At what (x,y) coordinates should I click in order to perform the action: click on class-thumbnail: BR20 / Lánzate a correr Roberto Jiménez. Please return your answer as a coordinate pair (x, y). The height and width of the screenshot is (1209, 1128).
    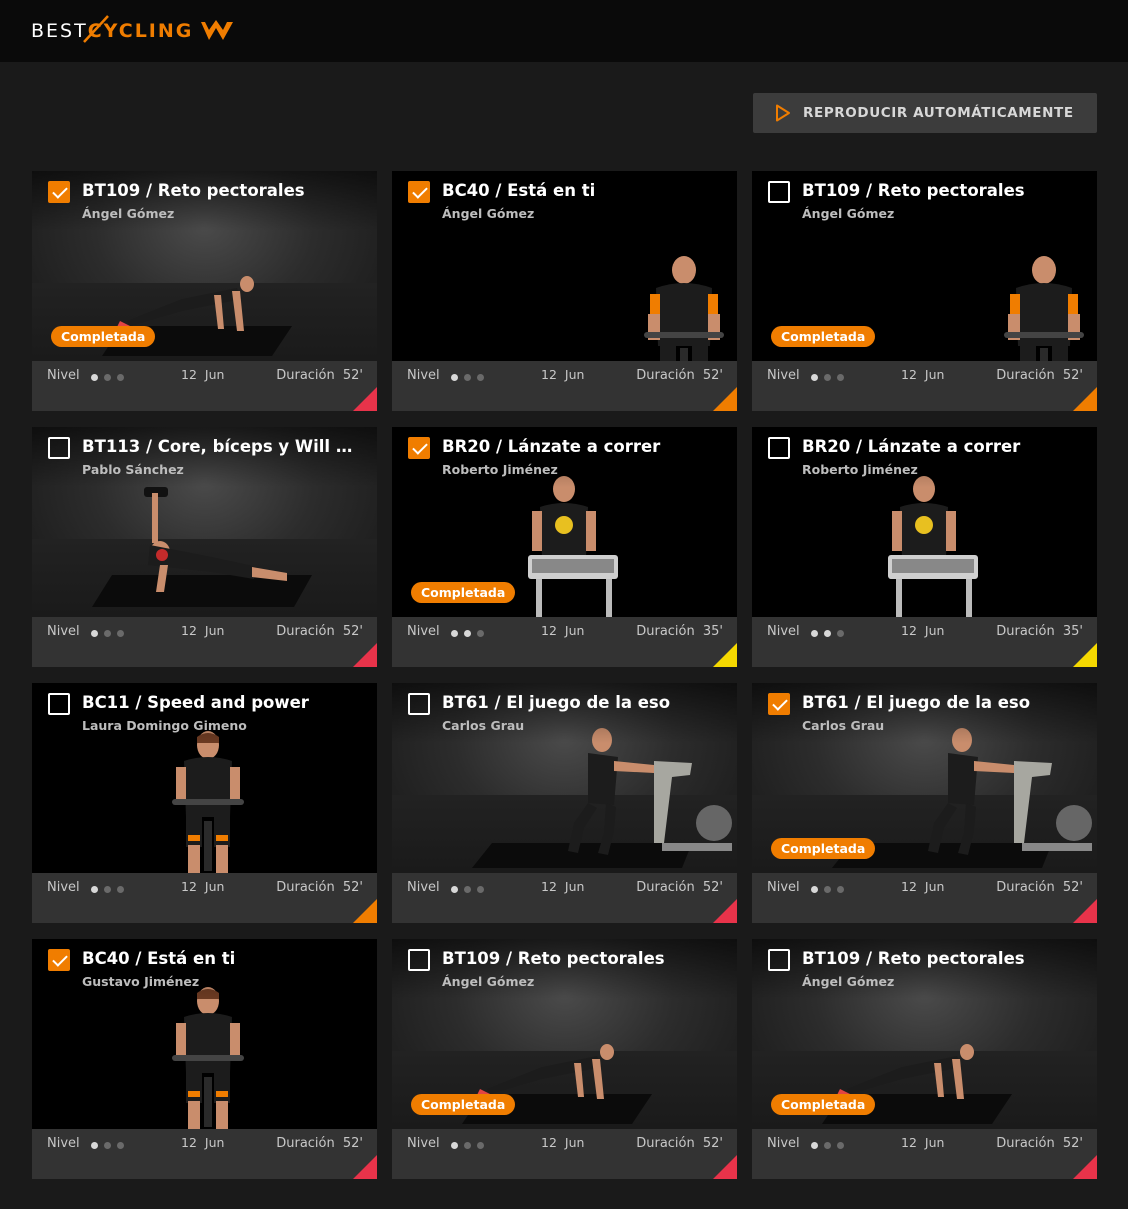
    Looking at the image, I should click on (924, 522).